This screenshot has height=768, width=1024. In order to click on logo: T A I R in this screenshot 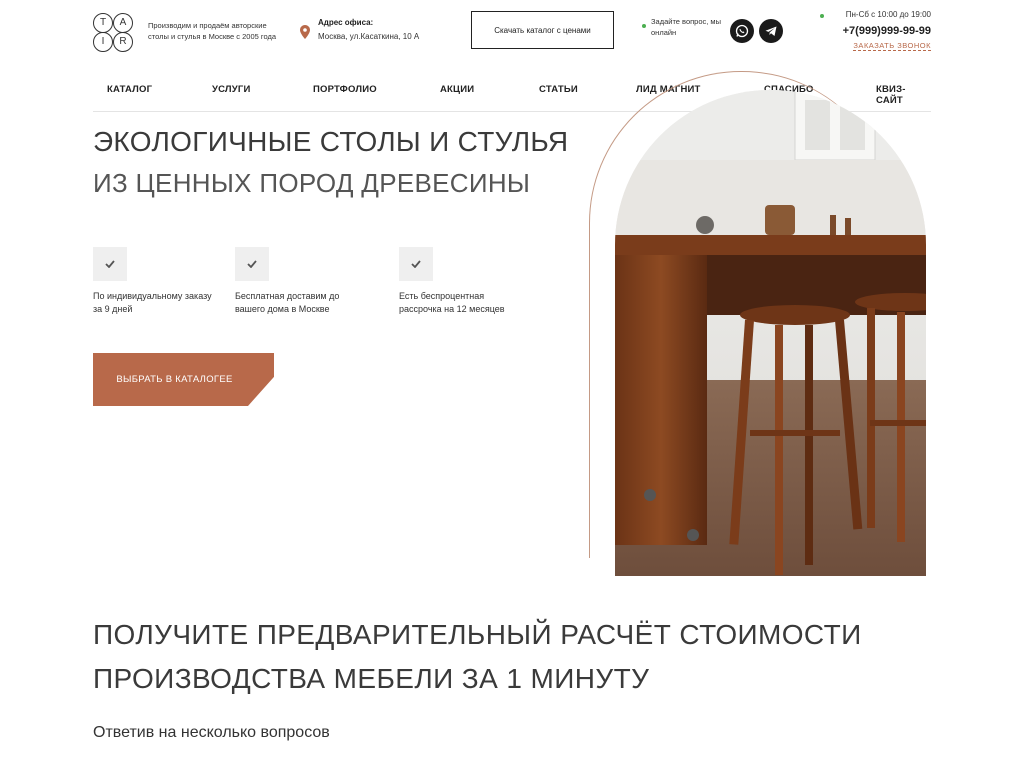, I will do `click(114, 32)`.